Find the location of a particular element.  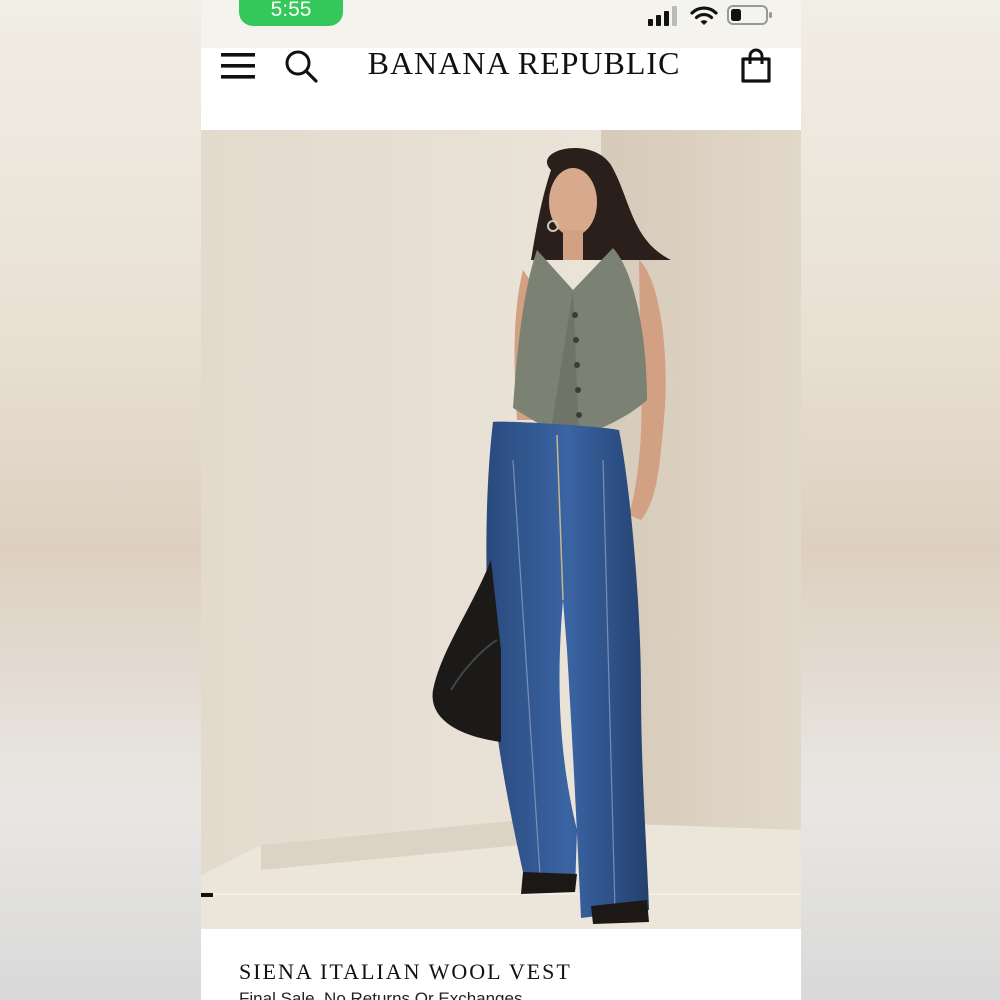

cellular-signal-icon is located at coordinates (662, 16).